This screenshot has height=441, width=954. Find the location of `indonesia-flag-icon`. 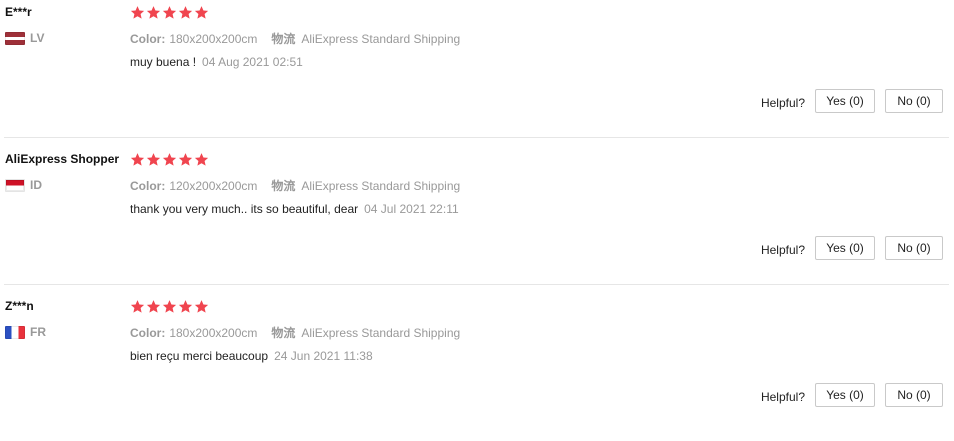

indonesia-flag-icon is located at coordinates (15, 185).